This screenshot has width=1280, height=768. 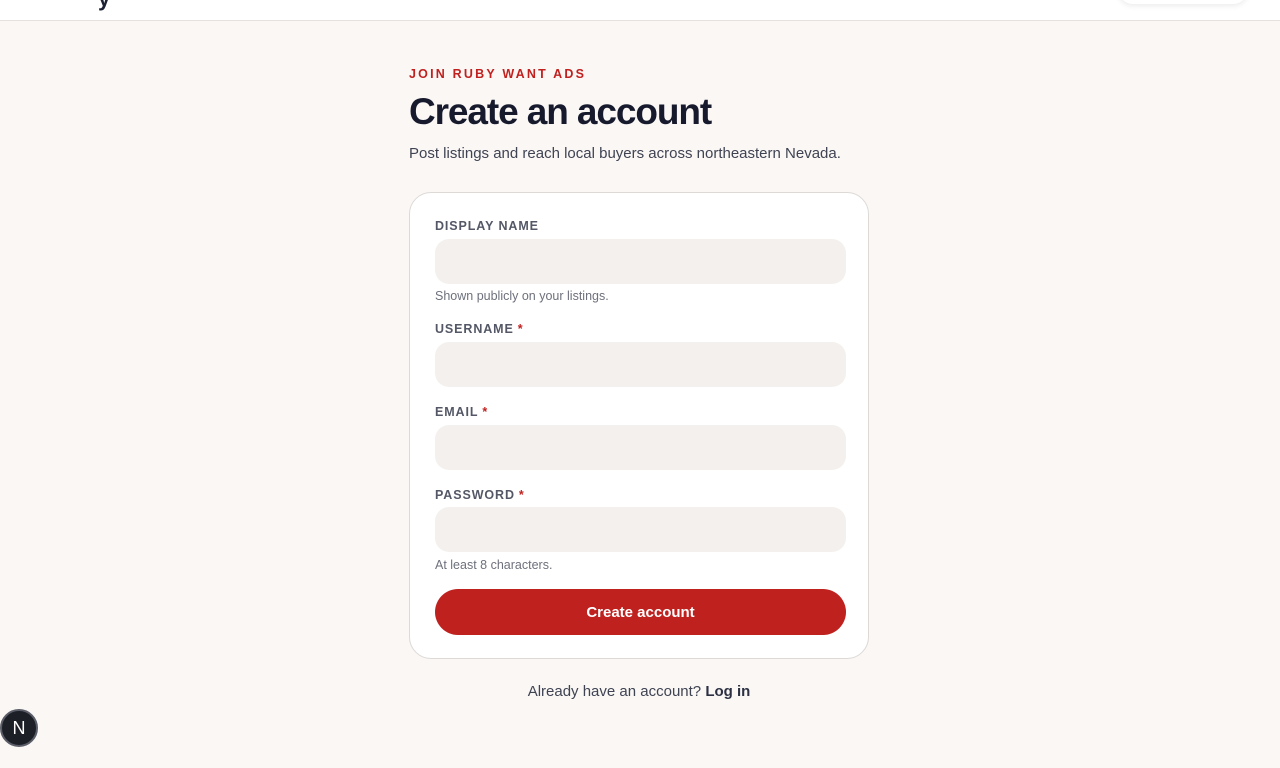 What do you see at coordinates (727, 691) in the screenshot?
I see `login-link: Log in` at bounding box center [727, 691].